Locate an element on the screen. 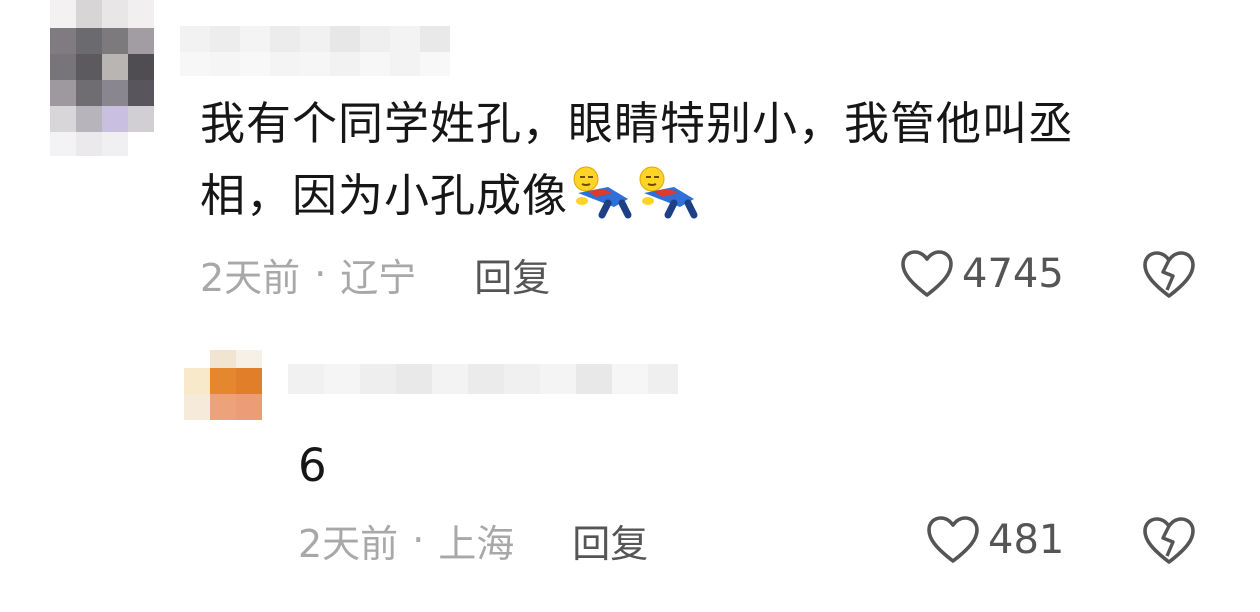 This screenshot has width=1260, height=612. like-button: 4745 is located at coordinates (982, 274).